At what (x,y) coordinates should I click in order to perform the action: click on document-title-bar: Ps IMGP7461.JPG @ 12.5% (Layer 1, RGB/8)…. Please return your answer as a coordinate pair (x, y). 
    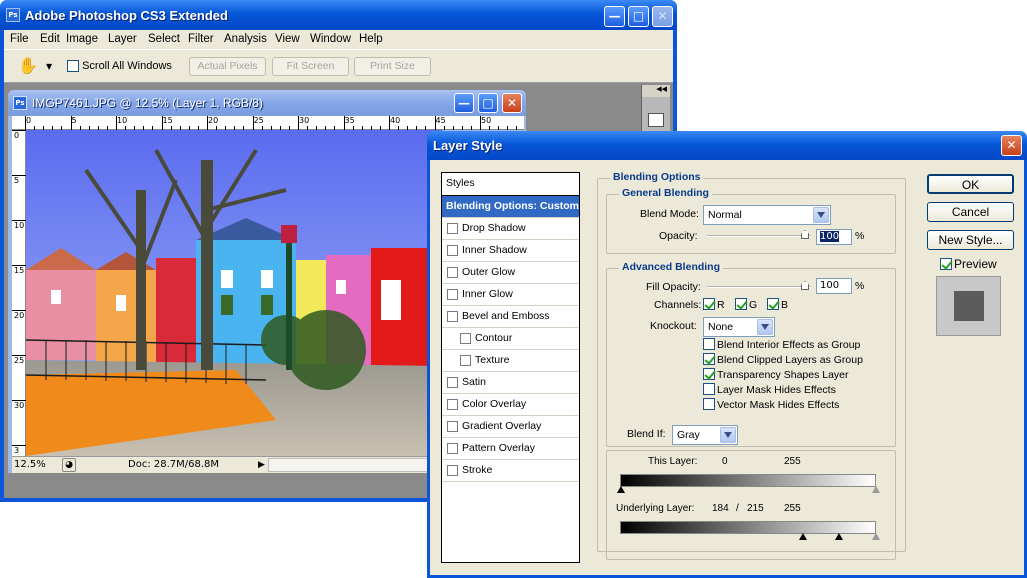
    Looking at the image, I should click on (267, 103).